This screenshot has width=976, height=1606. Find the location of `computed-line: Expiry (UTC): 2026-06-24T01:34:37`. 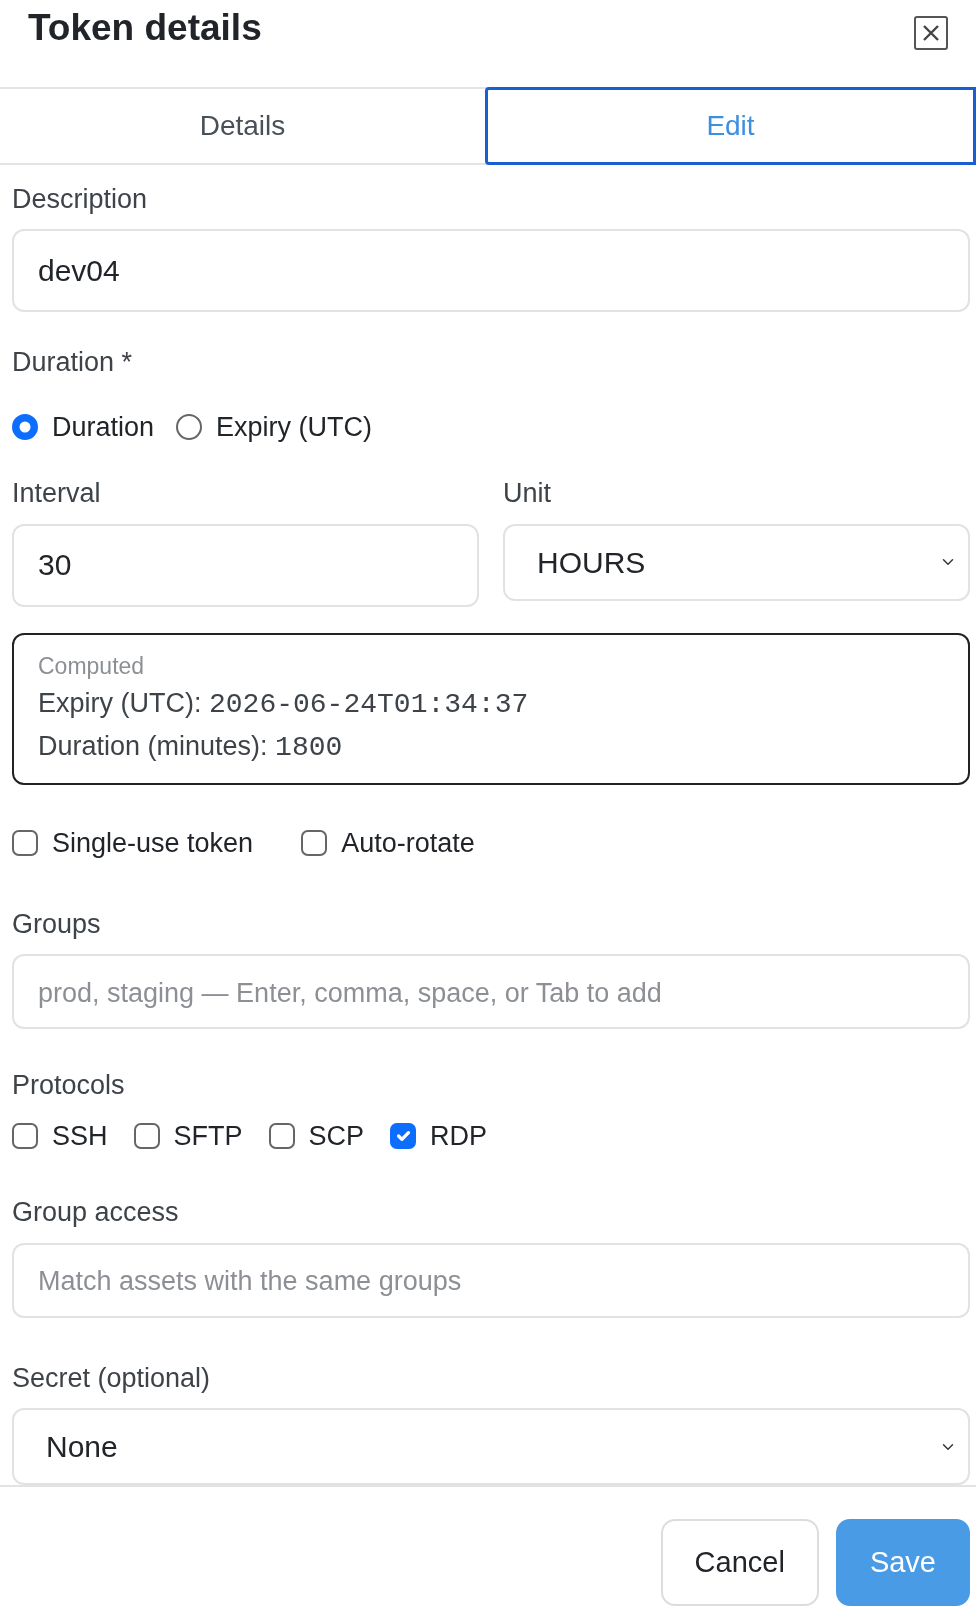

computed-line: Expiry (UTC): 2026-06-24T01:34:37 is located at coordinates (284, 704).